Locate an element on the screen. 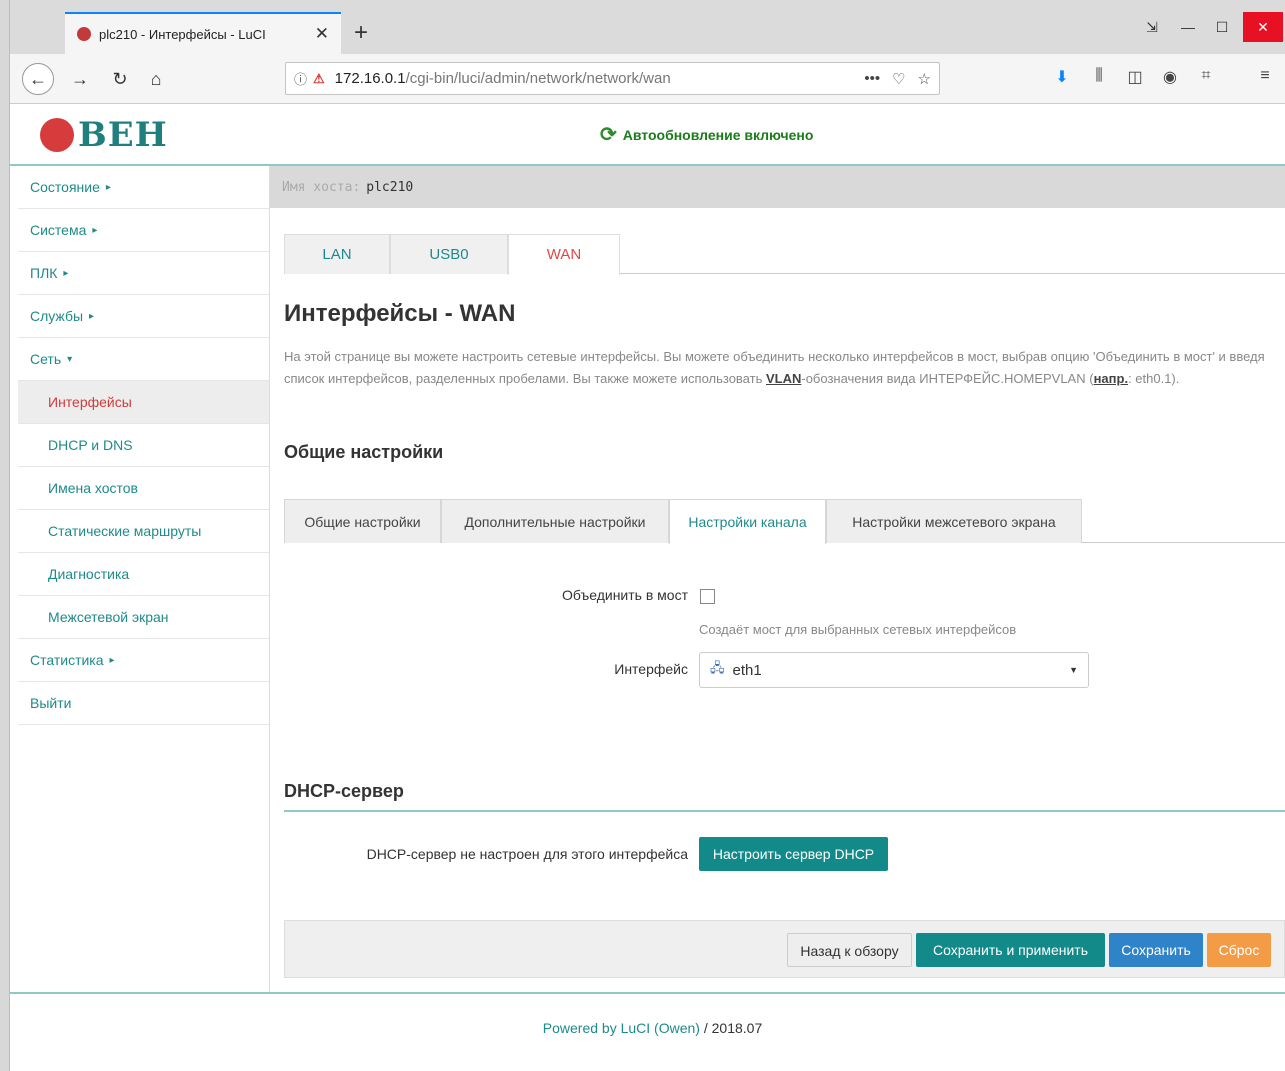  bridge-checkbox is located at coordinates (707, 596).